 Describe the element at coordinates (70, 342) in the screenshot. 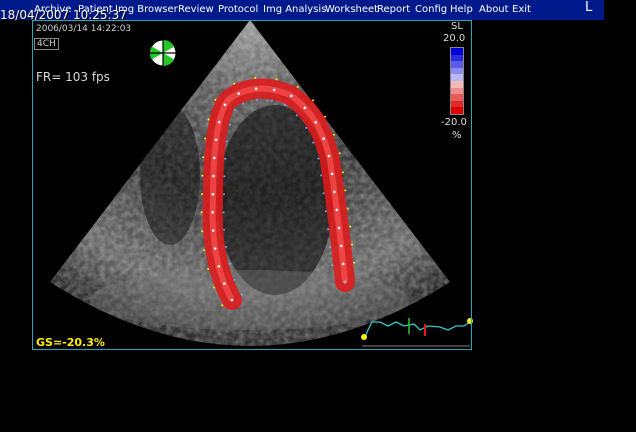

I see `global-strain-value: GS=-20.3%` at that location.